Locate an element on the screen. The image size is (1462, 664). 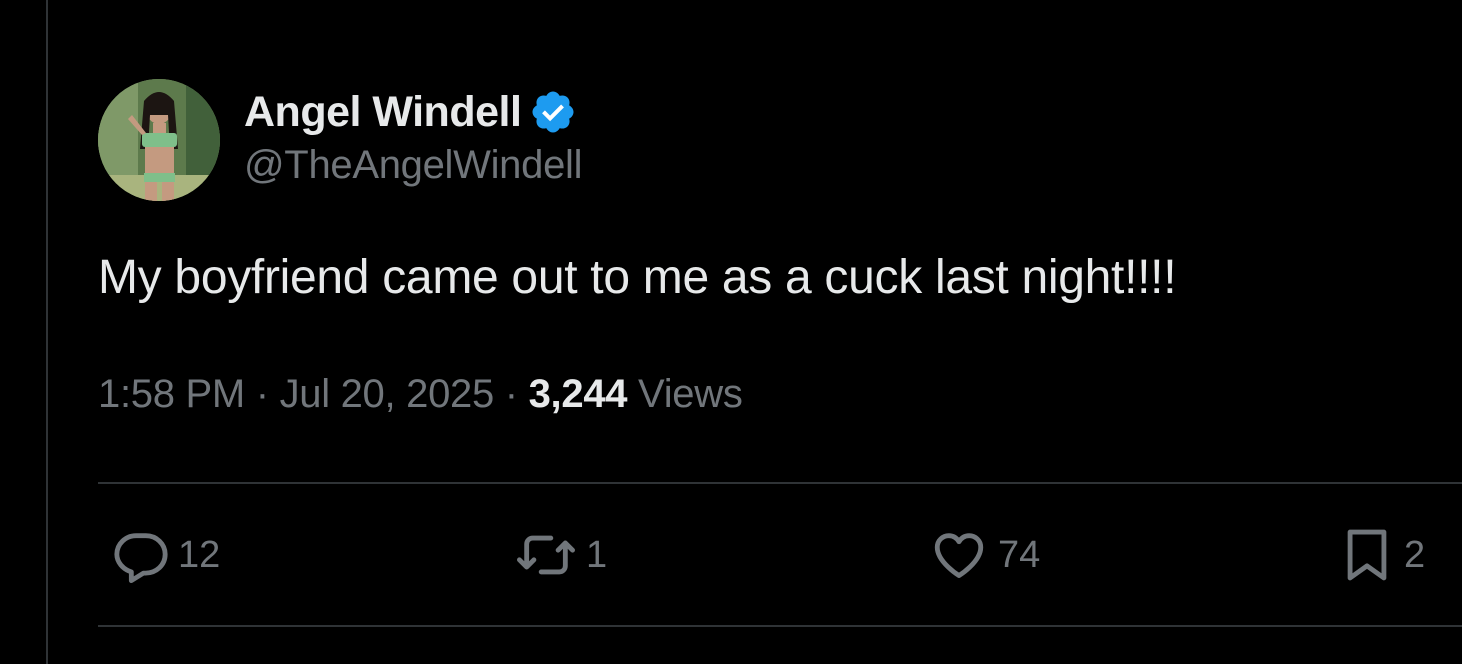
tweet-meta: 1:58 PM · Jul 20, 2025 · 3,244 Views is located at coordinates (420, 394).